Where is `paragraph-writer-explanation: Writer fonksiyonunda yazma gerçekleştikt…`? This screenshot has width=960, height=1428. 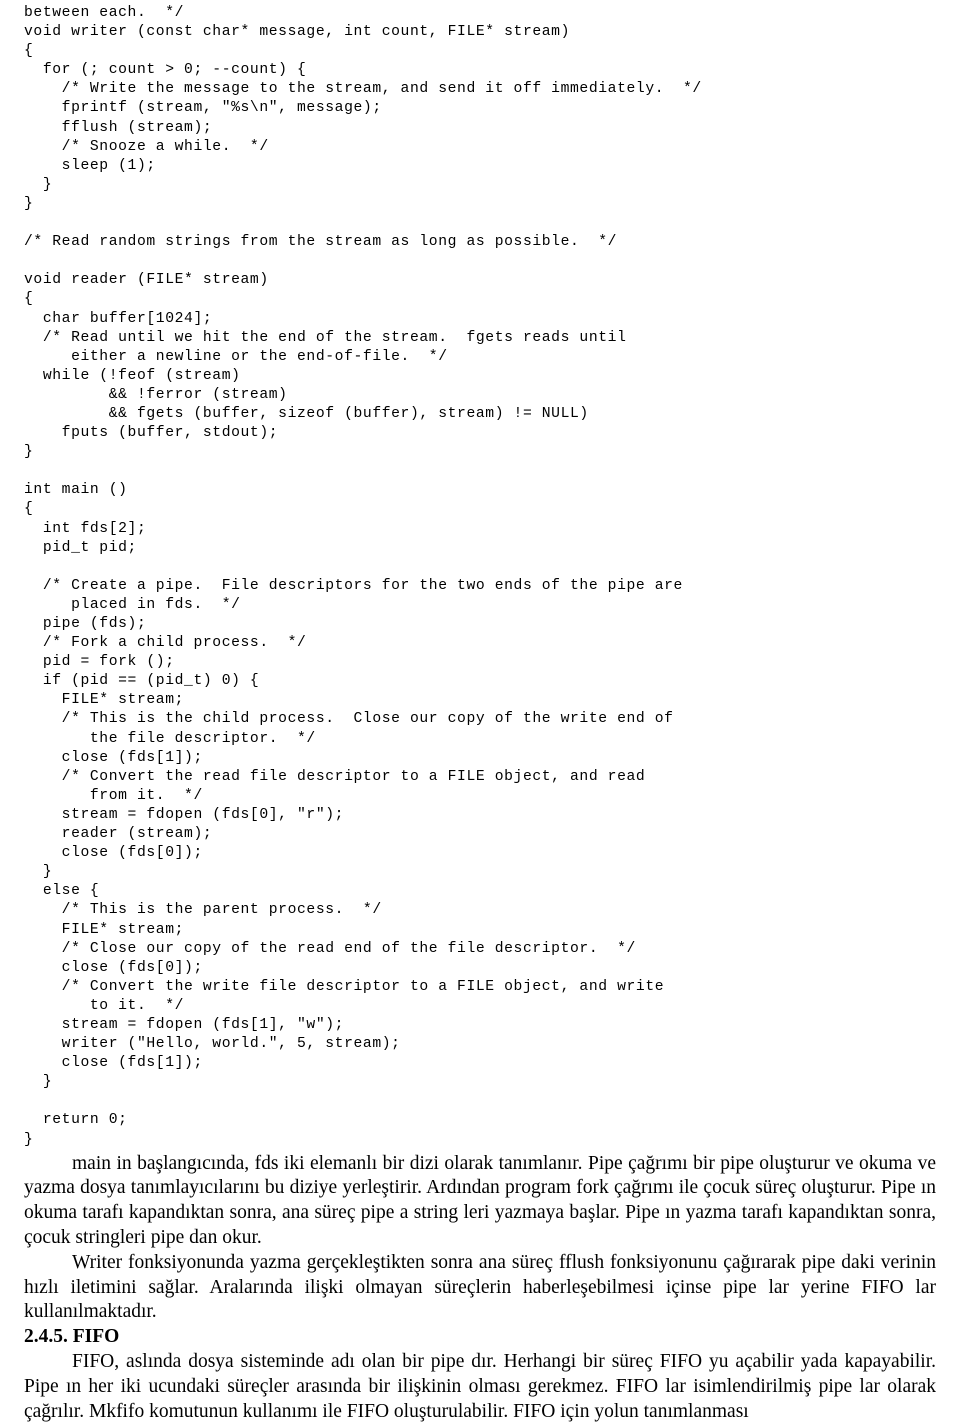
paragraph-writer-explanation: Writer fonksiyonunda yazma gerçekleştikt… is located at coordinates (480, 1287).